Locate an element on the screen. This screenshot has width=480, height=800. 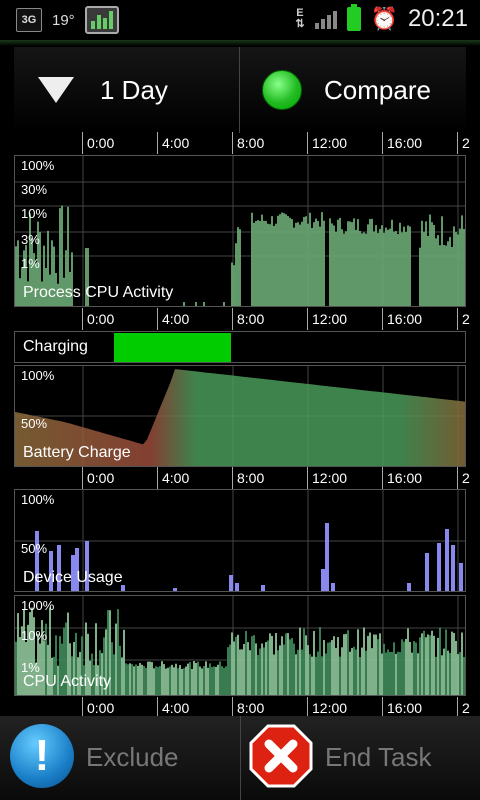
compare-button: Compare is located at coordinates (353, 90).